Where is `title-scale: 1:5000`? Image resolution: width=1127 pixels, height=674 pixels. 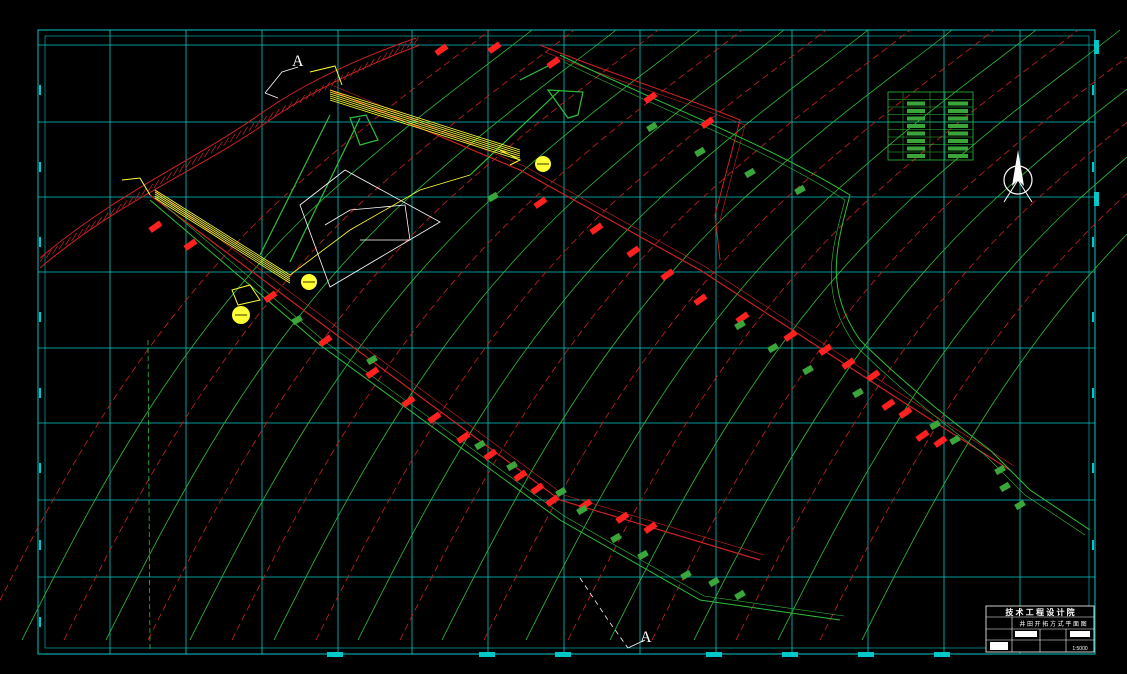 title-scale: 1:5000 is located at coordinates (1080, 649).